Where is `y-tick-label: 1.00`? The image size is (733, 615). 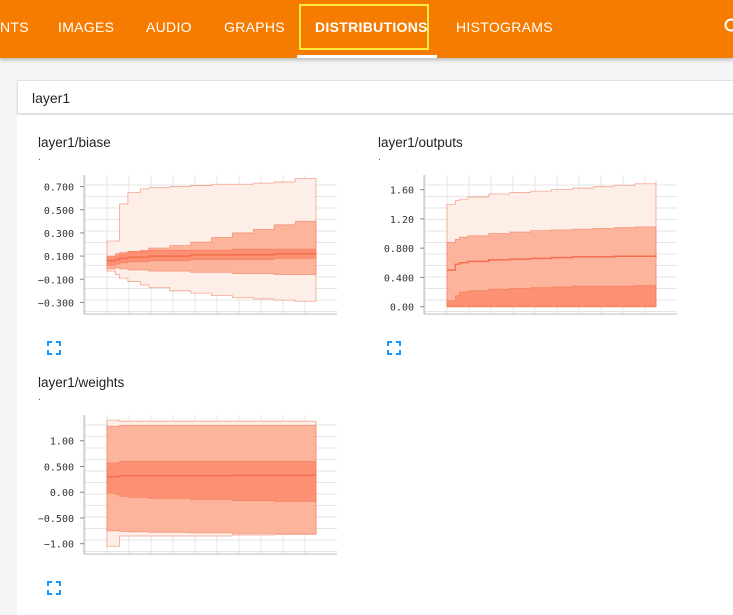
y-tick-label: 1.00 is located at coordinates (62, 442).